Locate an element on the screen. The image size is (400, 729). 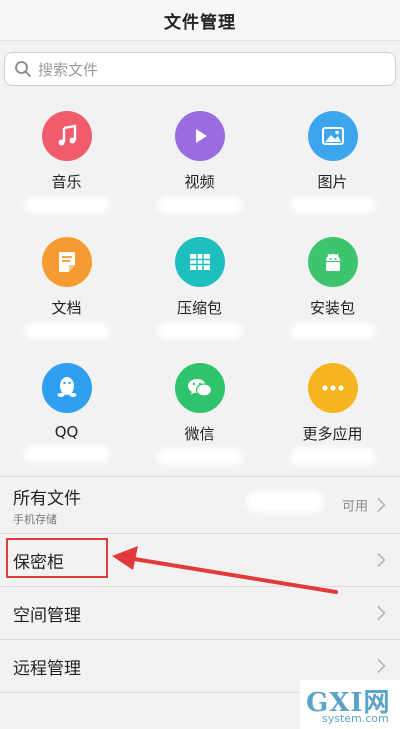
category-music: 音乐 is located at coordinates (66, 159).